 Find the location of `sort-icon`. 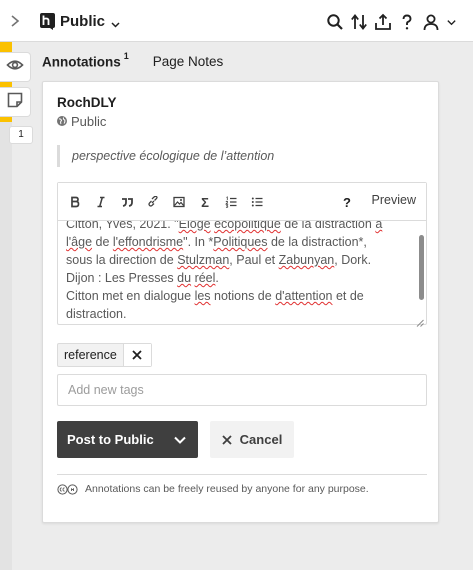

sort-icon is located at coordinates (359, 22).